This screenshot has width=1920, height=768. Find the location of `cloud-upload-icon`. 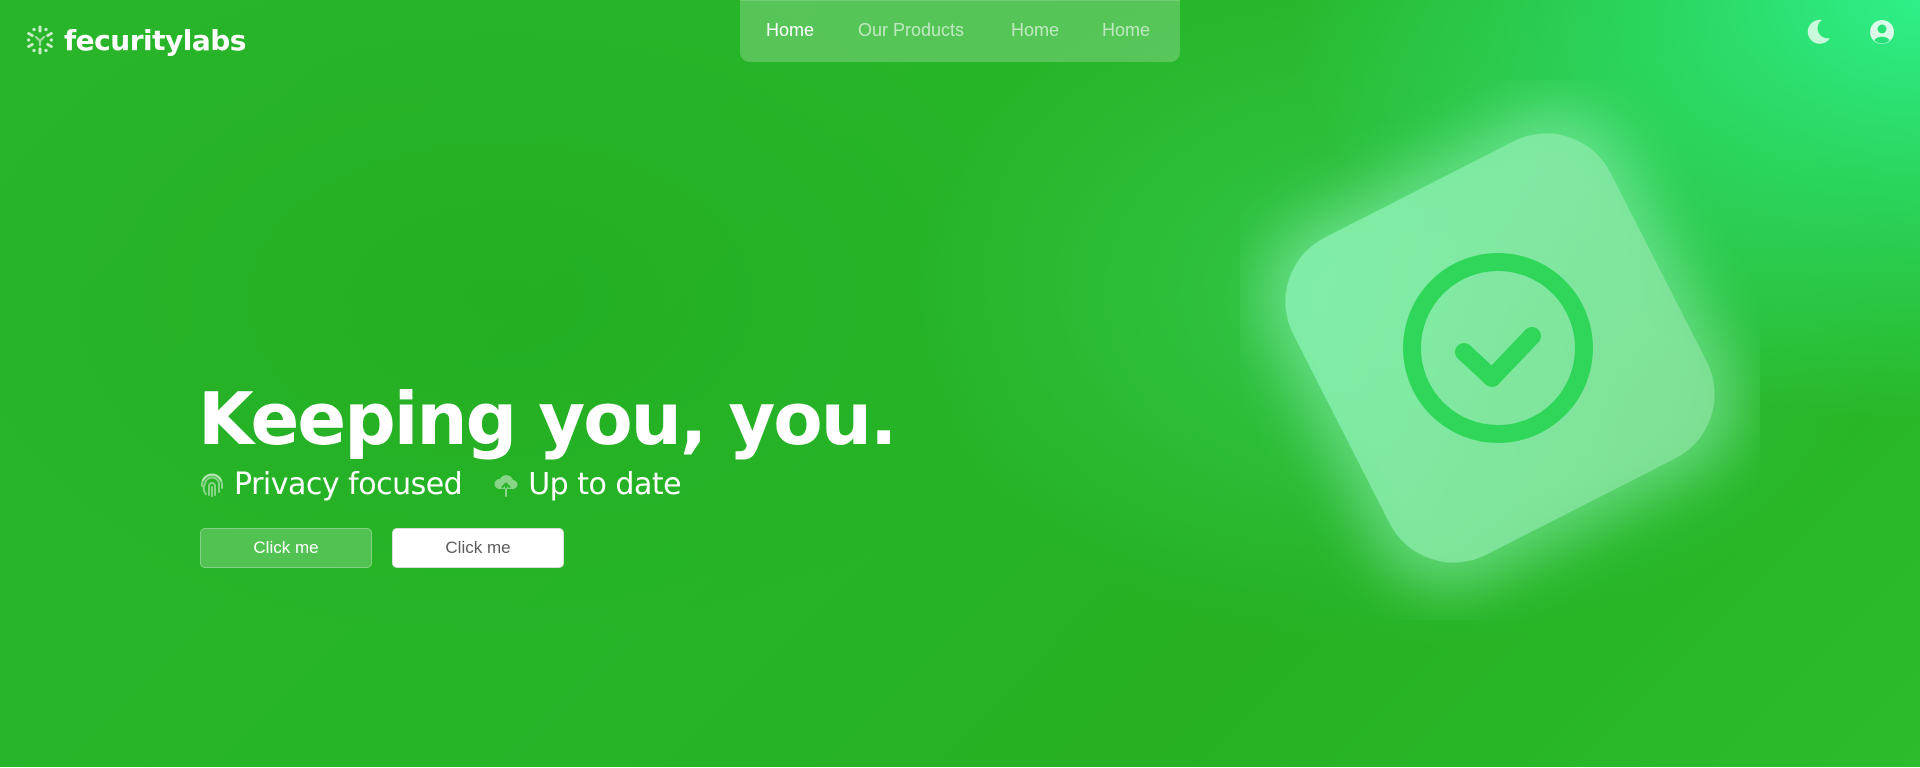

cloud-upload-icon is located at coordinates (506, 486).